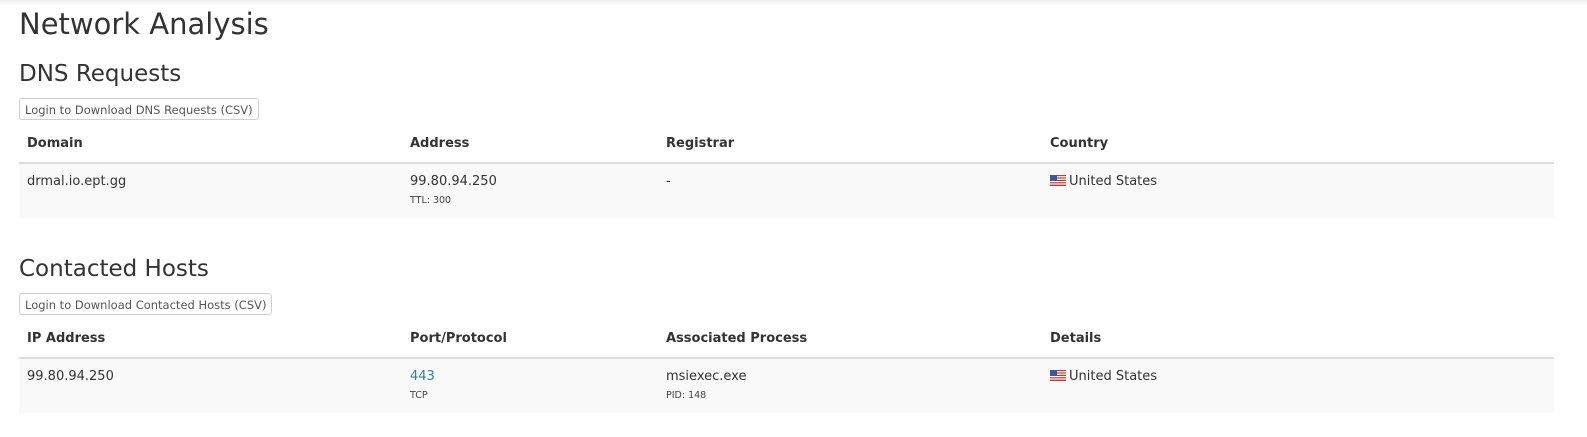  What do you see at coordinates (530, 190) in the screenshot?
I see `address-cell: 99.80.94.250 TTL: 300` at bounding box center [530, 190].